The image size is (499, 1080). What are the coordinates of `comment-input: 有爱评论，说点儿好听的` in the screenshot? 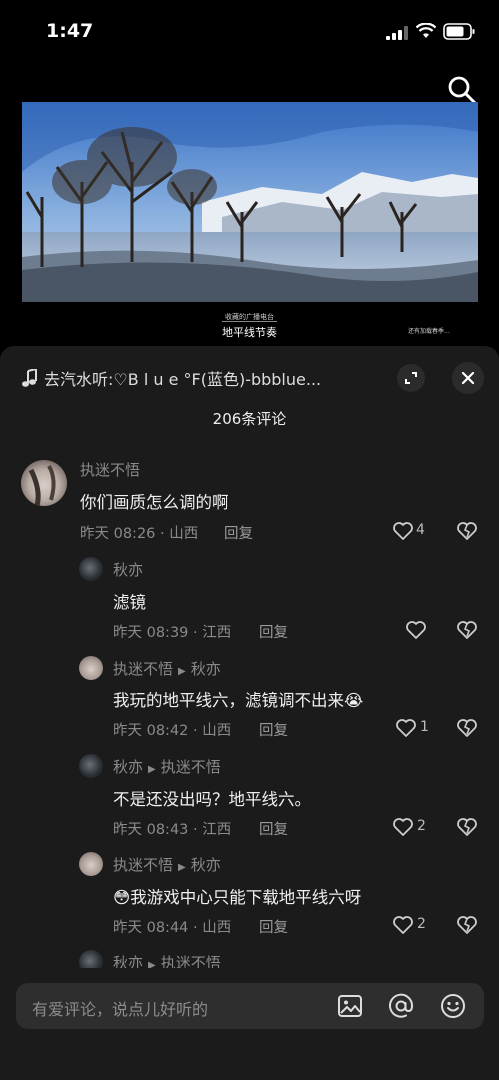 It's located at (250, 1006).